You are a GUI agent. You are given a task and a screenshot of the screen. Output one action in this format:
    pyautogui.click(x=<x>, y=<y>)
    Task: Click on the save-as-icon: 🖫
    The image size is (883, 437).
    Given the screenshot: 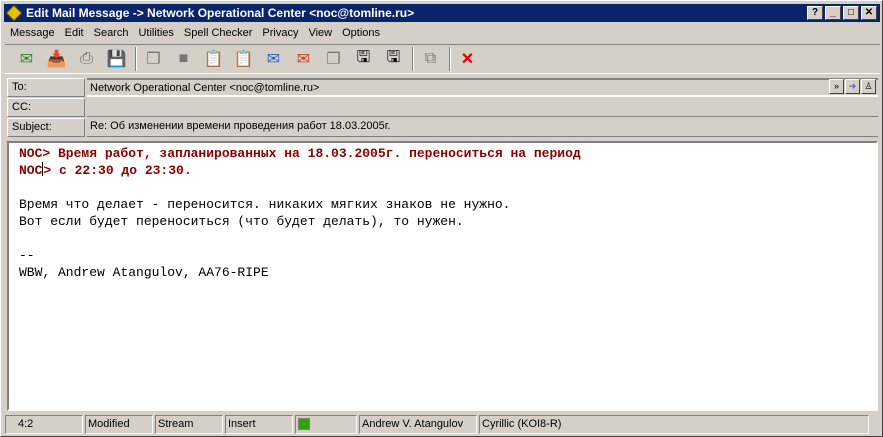 What is the action you would take?
    pyautogui.click(x=393, y=59)
    